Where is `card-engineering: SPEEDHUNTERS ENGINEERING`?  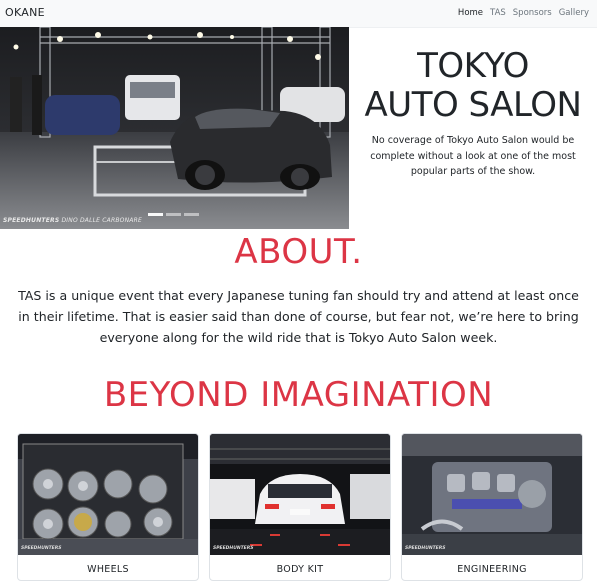
card-engineering: SPEEDHUNTERS ENGINEERING is located at coordinates (492, 507).